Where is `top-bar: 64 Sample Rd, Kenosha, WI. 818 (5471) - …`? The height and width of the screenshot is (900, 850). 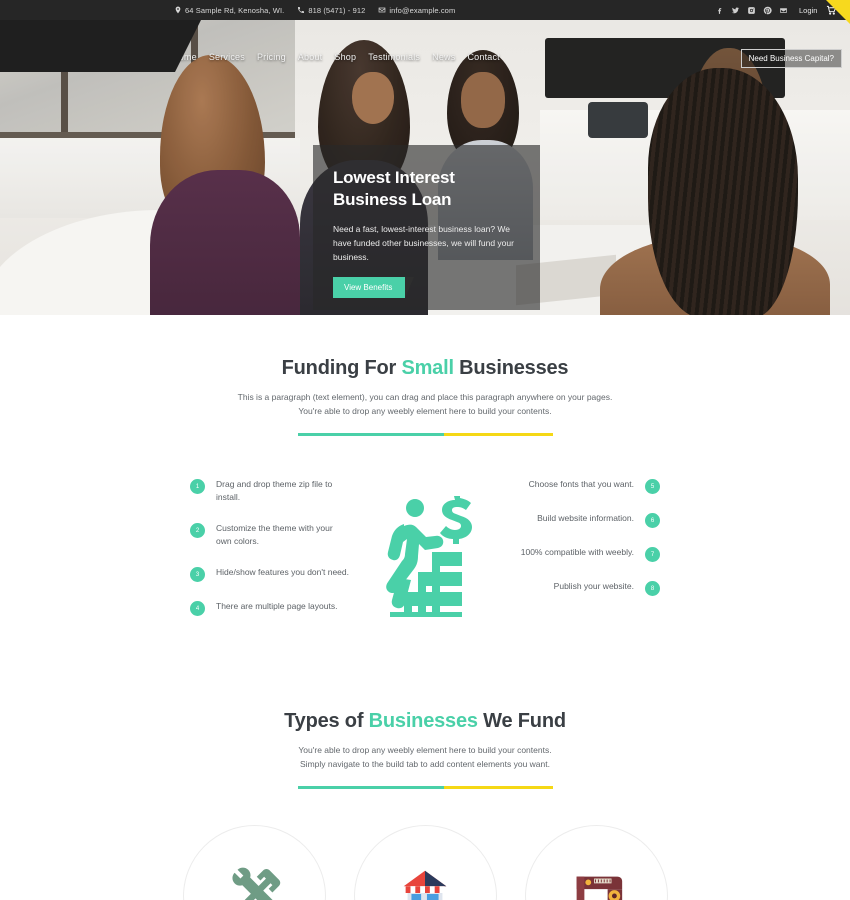 top-bar: 64 Sample Rd, Kenosha, WI. 818 (5471) - … is located at coordinates (425, 12).